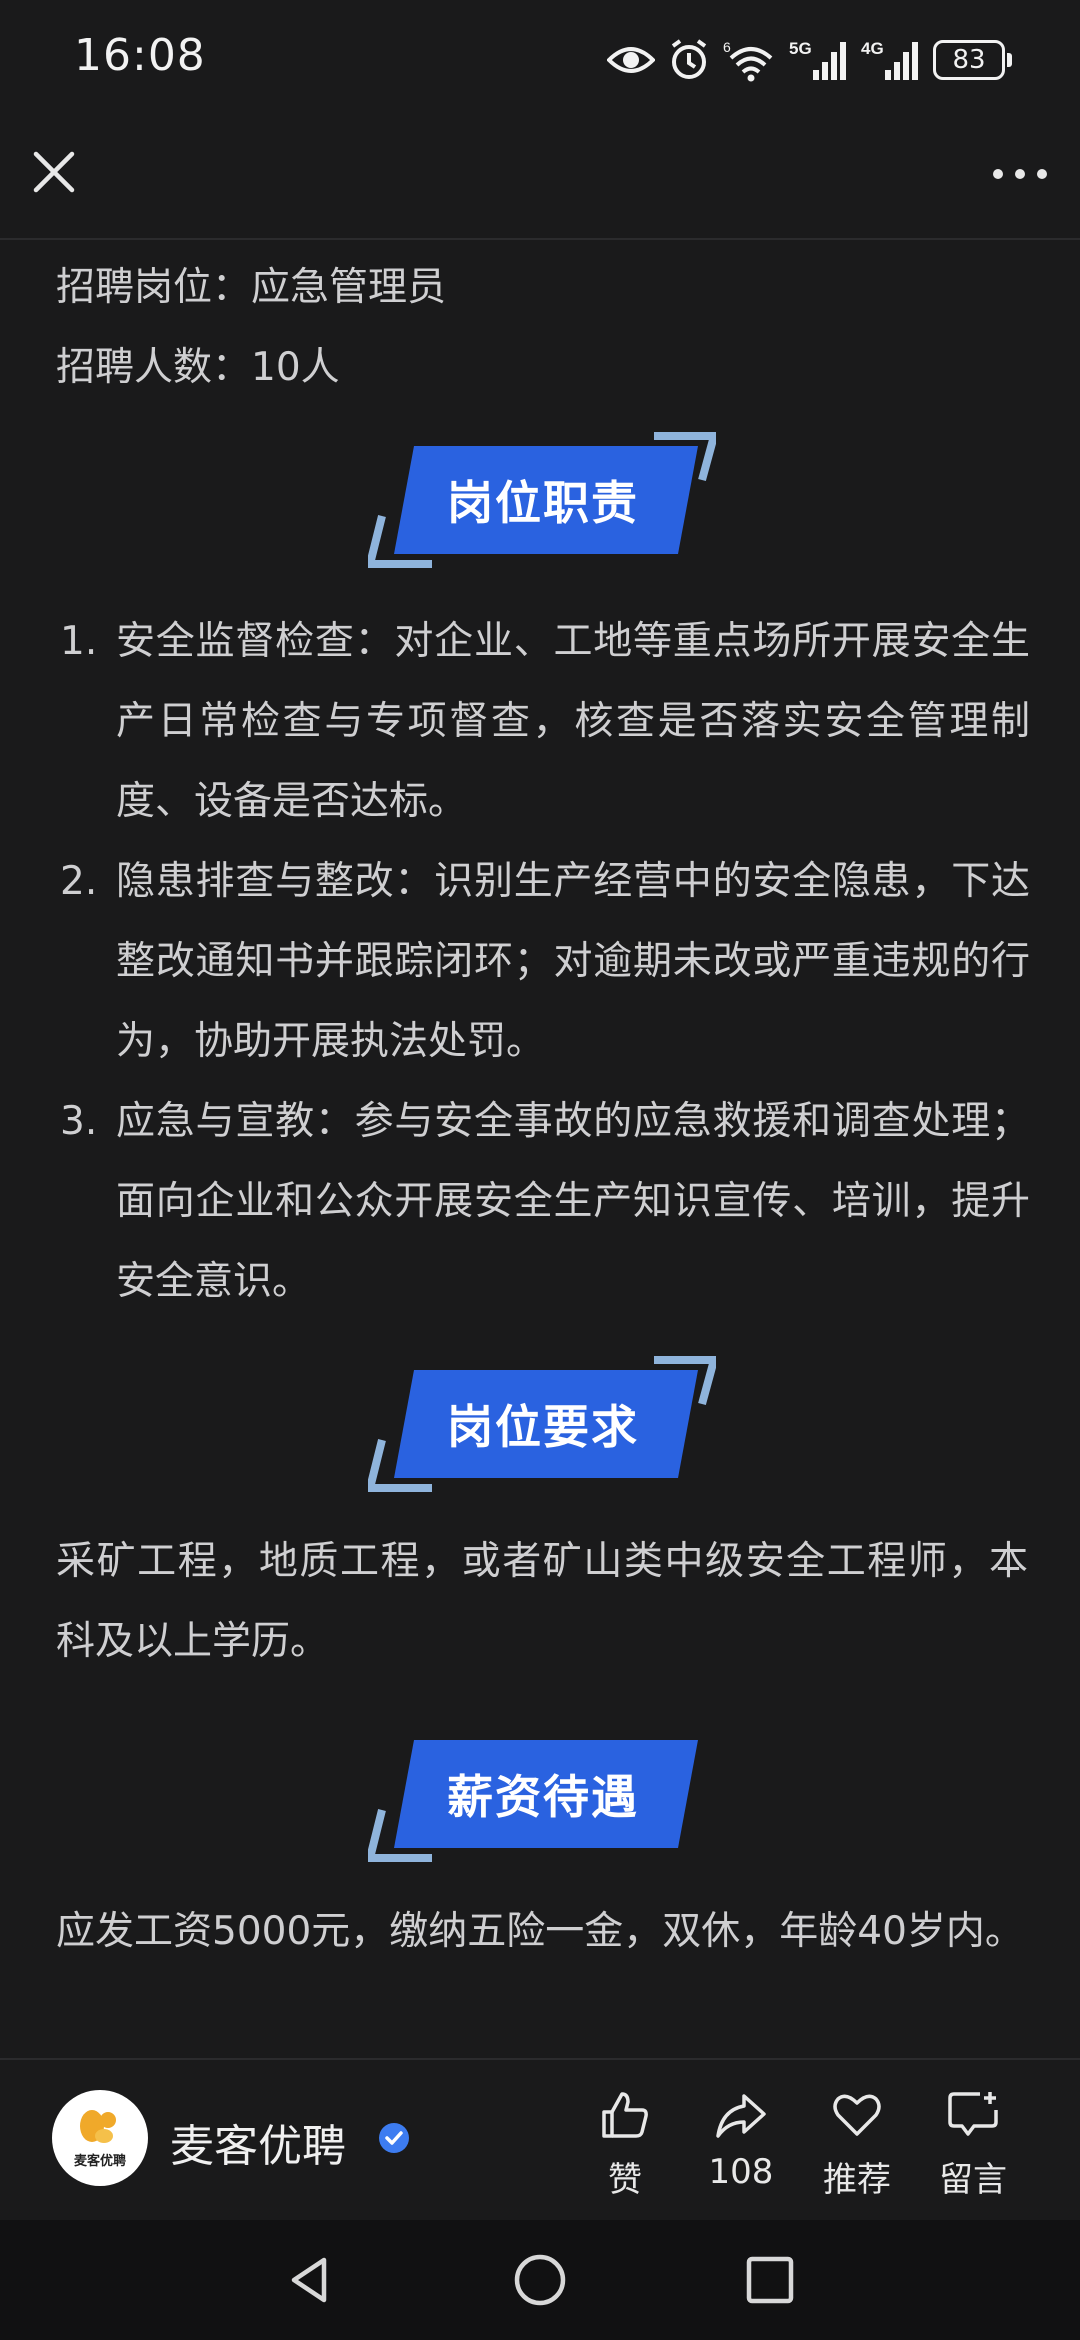 The width and height of the screenshot is (1080, 2340). What do you see at coordinates (889, 59) in the screenshot?
I see `signal-4g-icon: 4G` at bounding box center [889, 59].